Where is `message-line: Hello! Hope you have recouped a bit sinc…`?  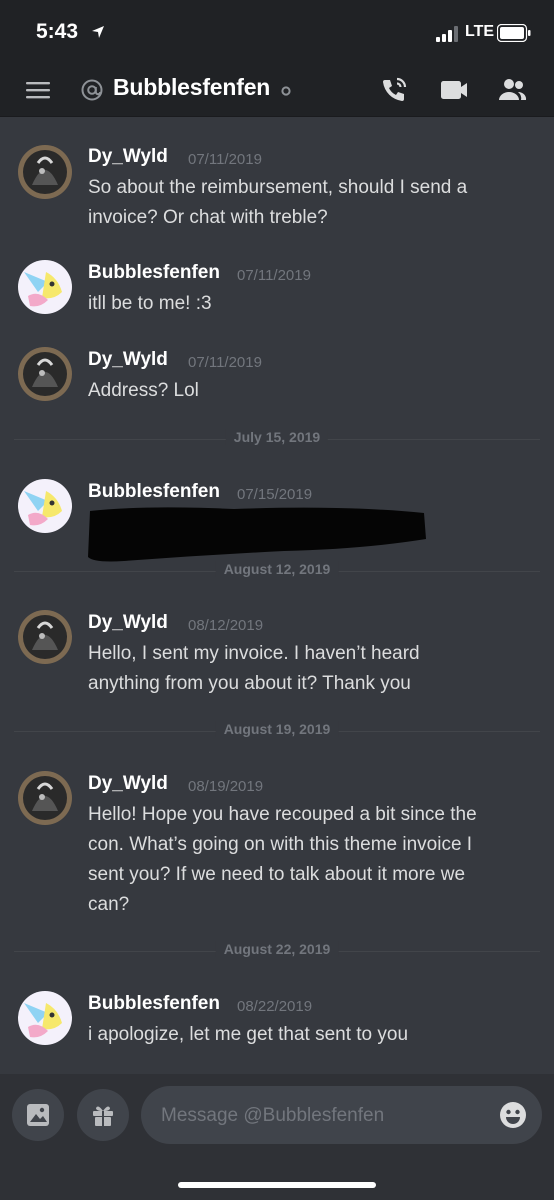 message-line: Hello! Hope you have recouped a bit sinc… is located at coordinates (282, 814).